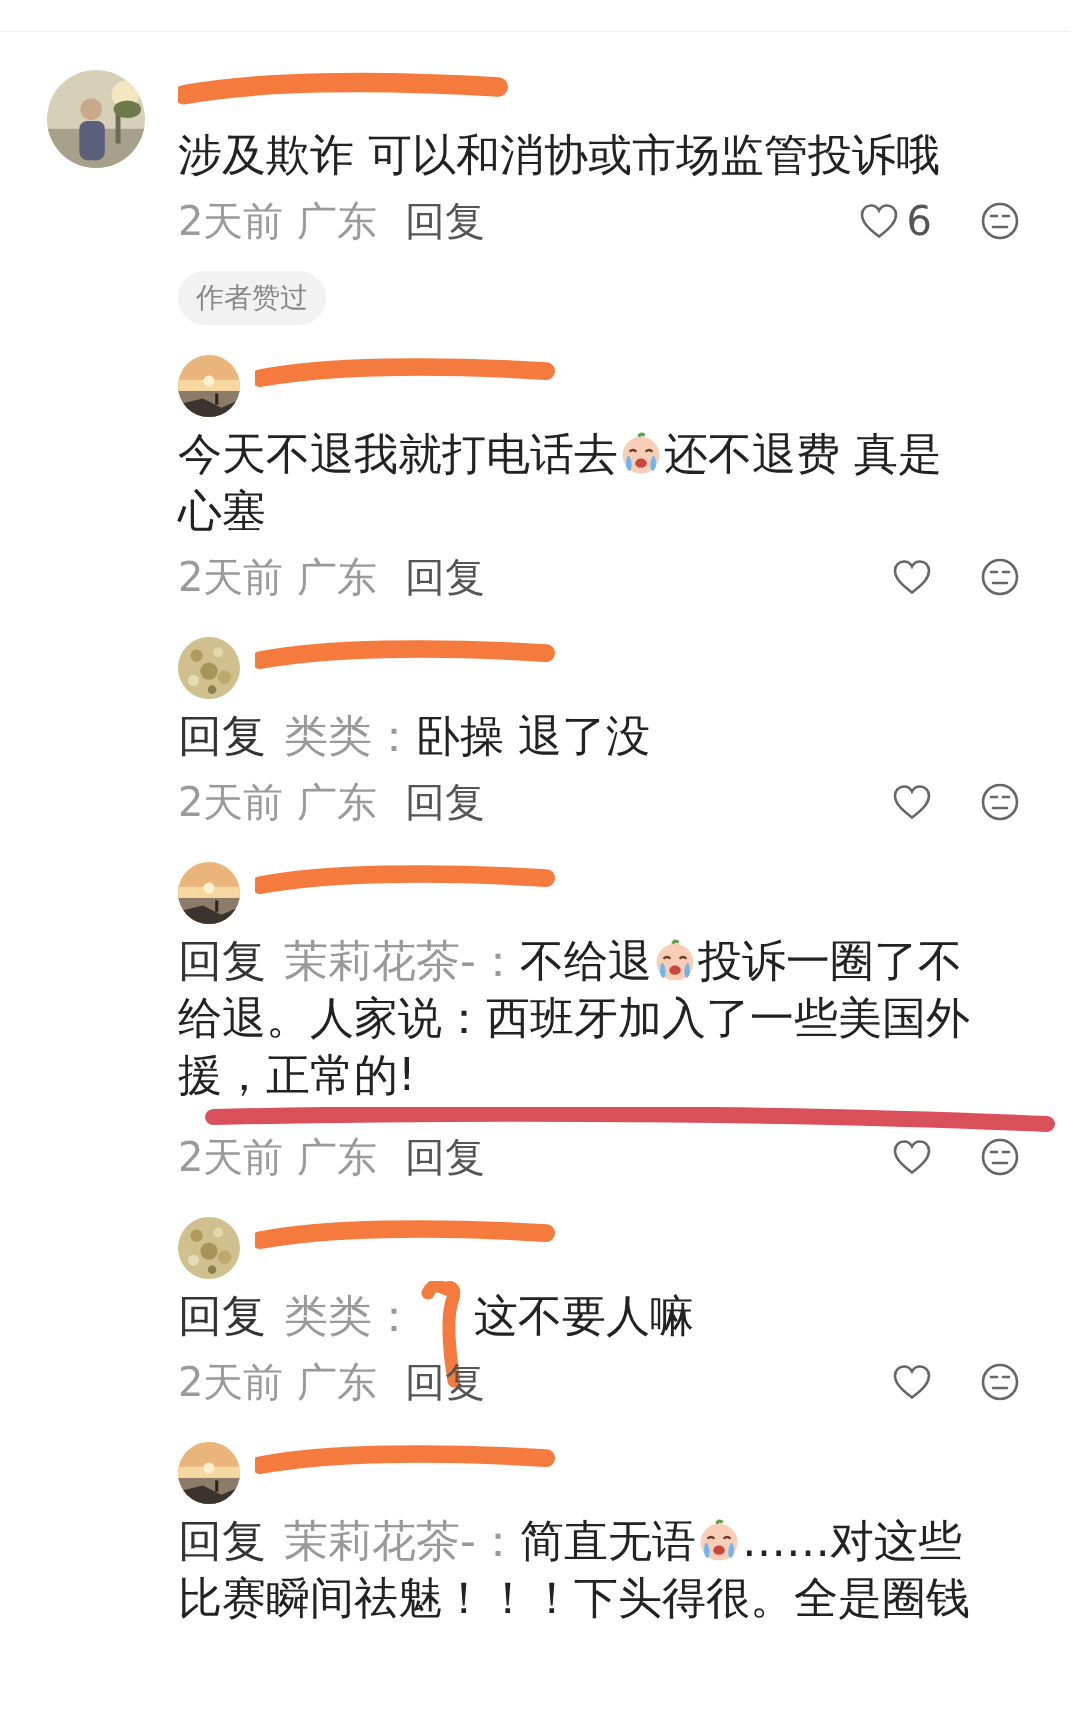 This screenshot has width=1080, height=1723. Describe the element at coordinates (222, 510) in the screenshot. I see `comment-text: 心塞` at that location.